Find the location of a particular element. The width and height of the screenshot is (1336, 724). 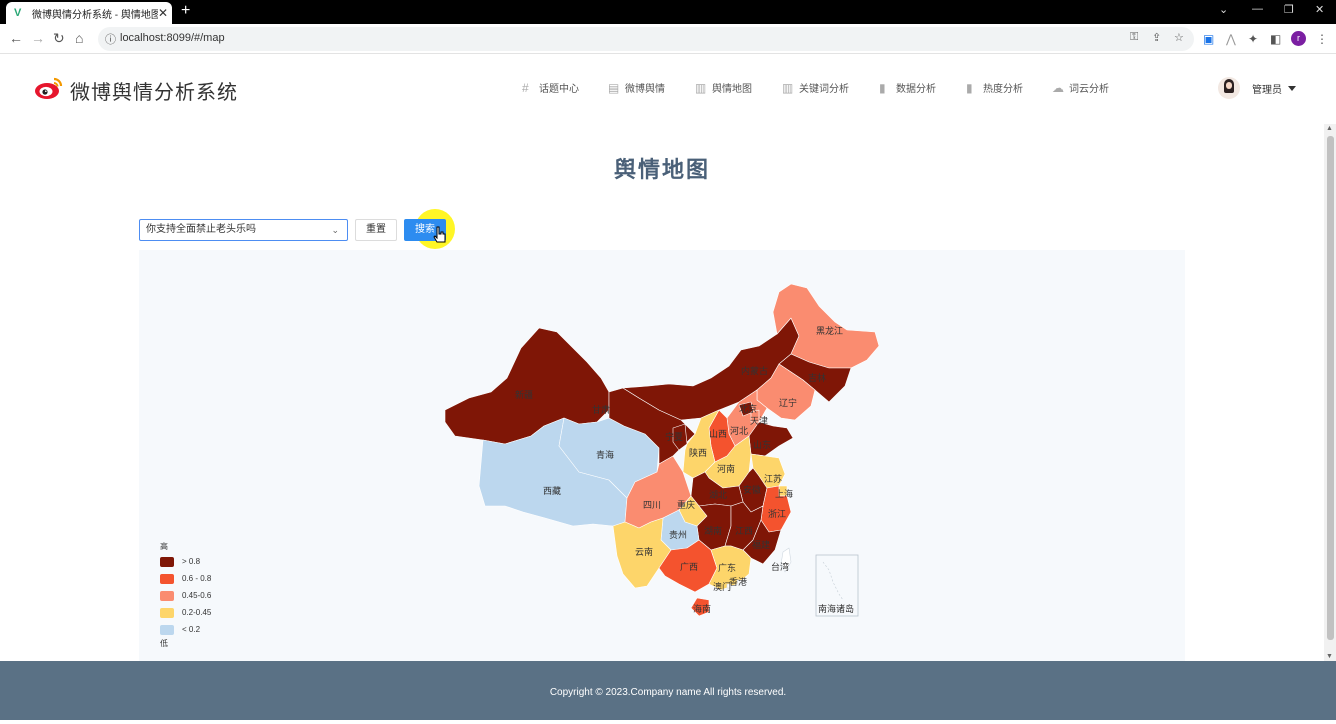

restore-icon: ❐ is located at coordinates (1289, 9).